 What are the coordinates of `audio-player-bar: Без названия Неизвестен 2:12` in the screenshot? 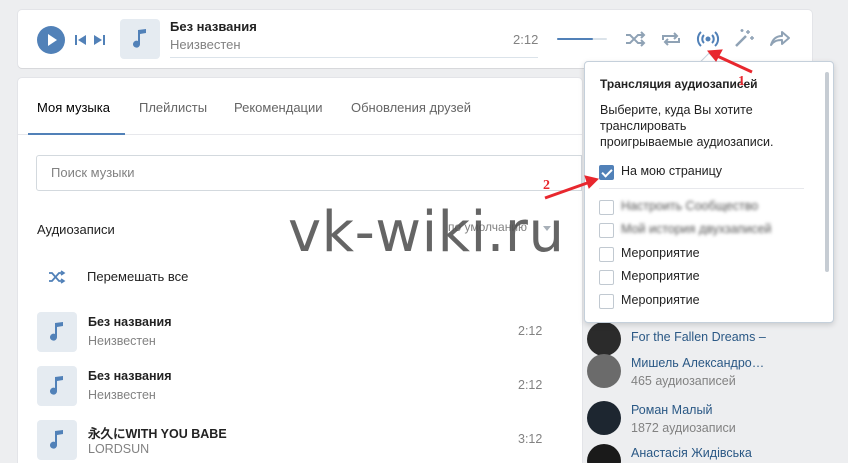 It's located at (415, 39).